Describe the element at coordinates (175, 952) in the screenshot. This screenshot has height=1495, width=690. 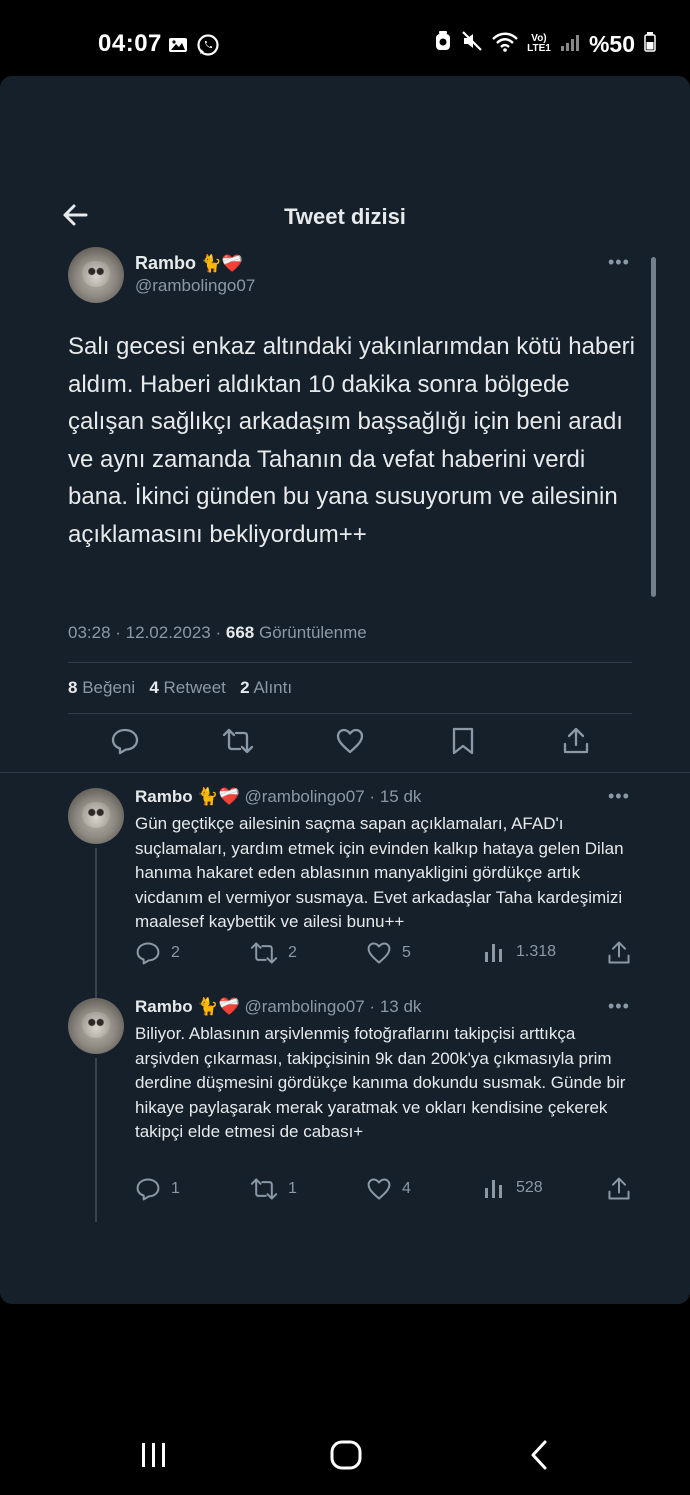
I see `reply-count: 2` at that location.